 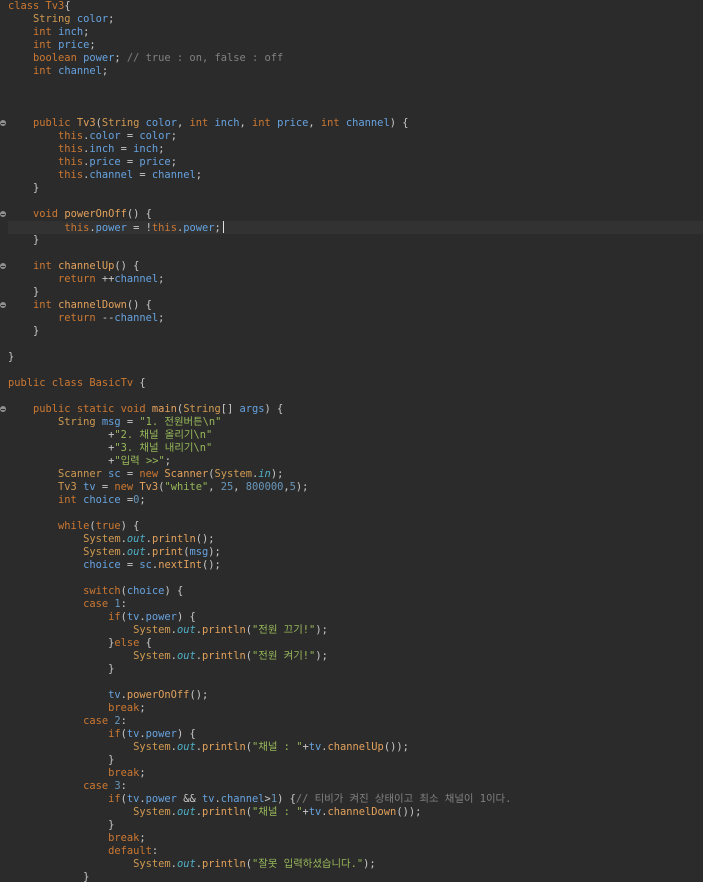 What do you see at coordinates (355, 539) in the screenshot?
I see `code-line: System.out.println();` at bounding box center [355, 539].